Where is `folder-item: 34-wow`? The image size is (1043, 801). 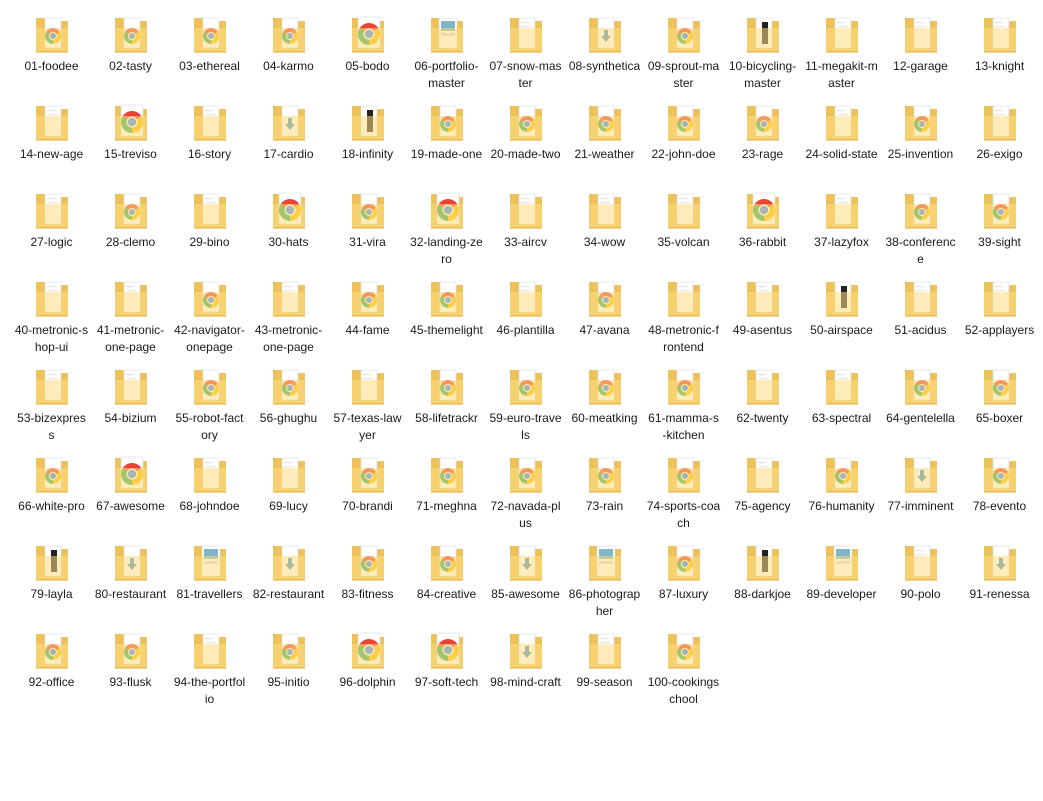
folder-item: 34-wow is located at coordinates (604, 230).